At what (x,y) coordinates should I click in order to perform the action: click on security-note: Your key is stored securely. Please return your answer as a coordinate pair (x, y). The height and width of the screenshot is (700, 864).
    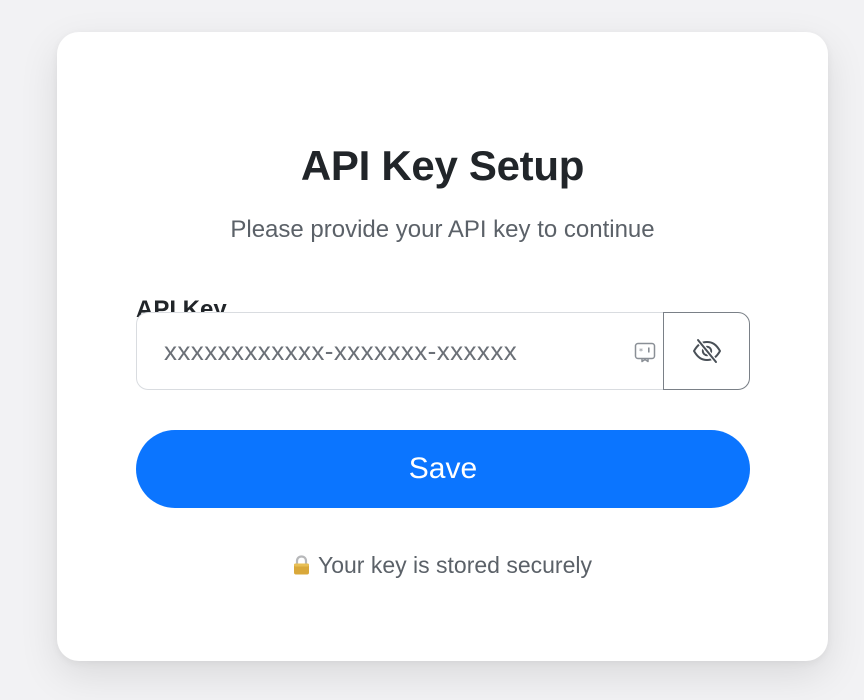
    Looking at the image, I should click on (442, 565).